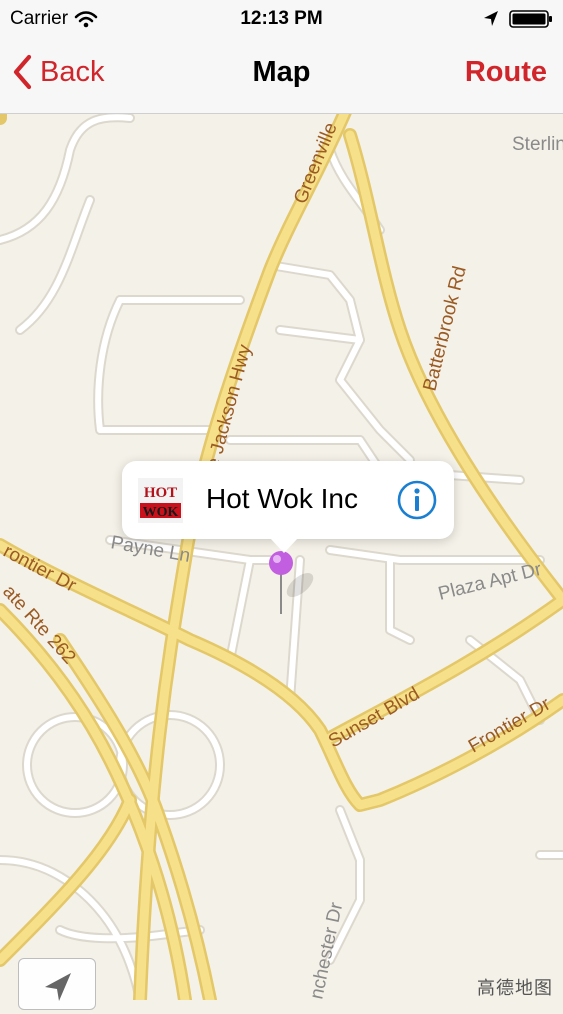  Describe the element at coordinates (506, 72) in the screenshot. I see `route-button: Route` at that location.